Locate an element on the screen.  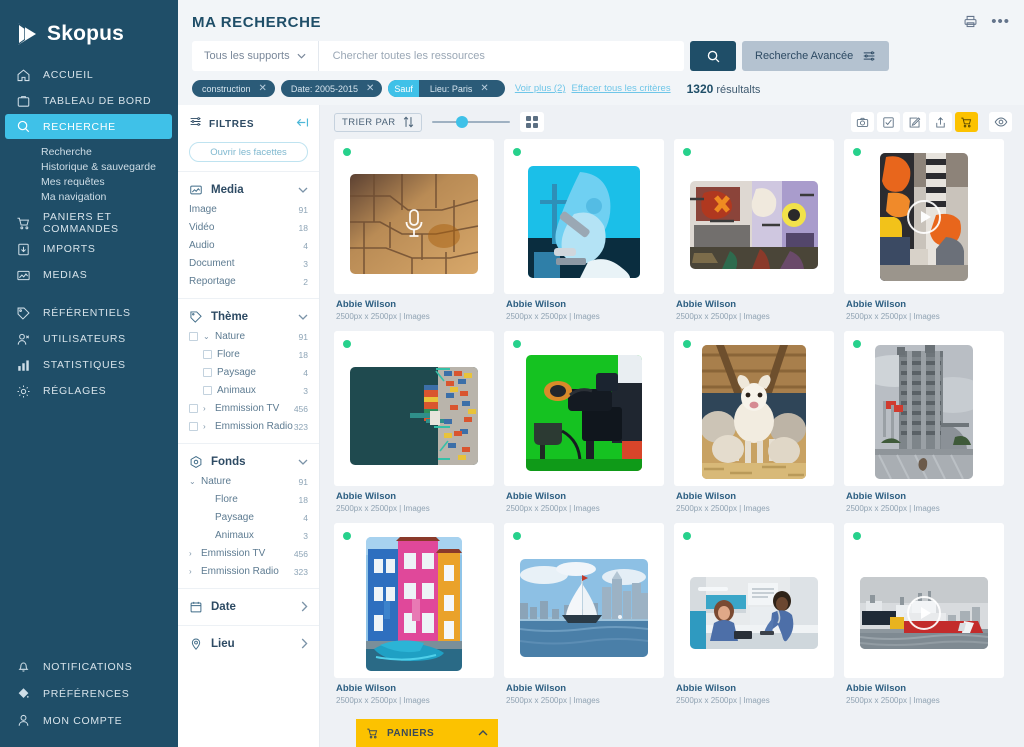
see-more-link: Voir plus (2) is located at coordinates (540, 88).